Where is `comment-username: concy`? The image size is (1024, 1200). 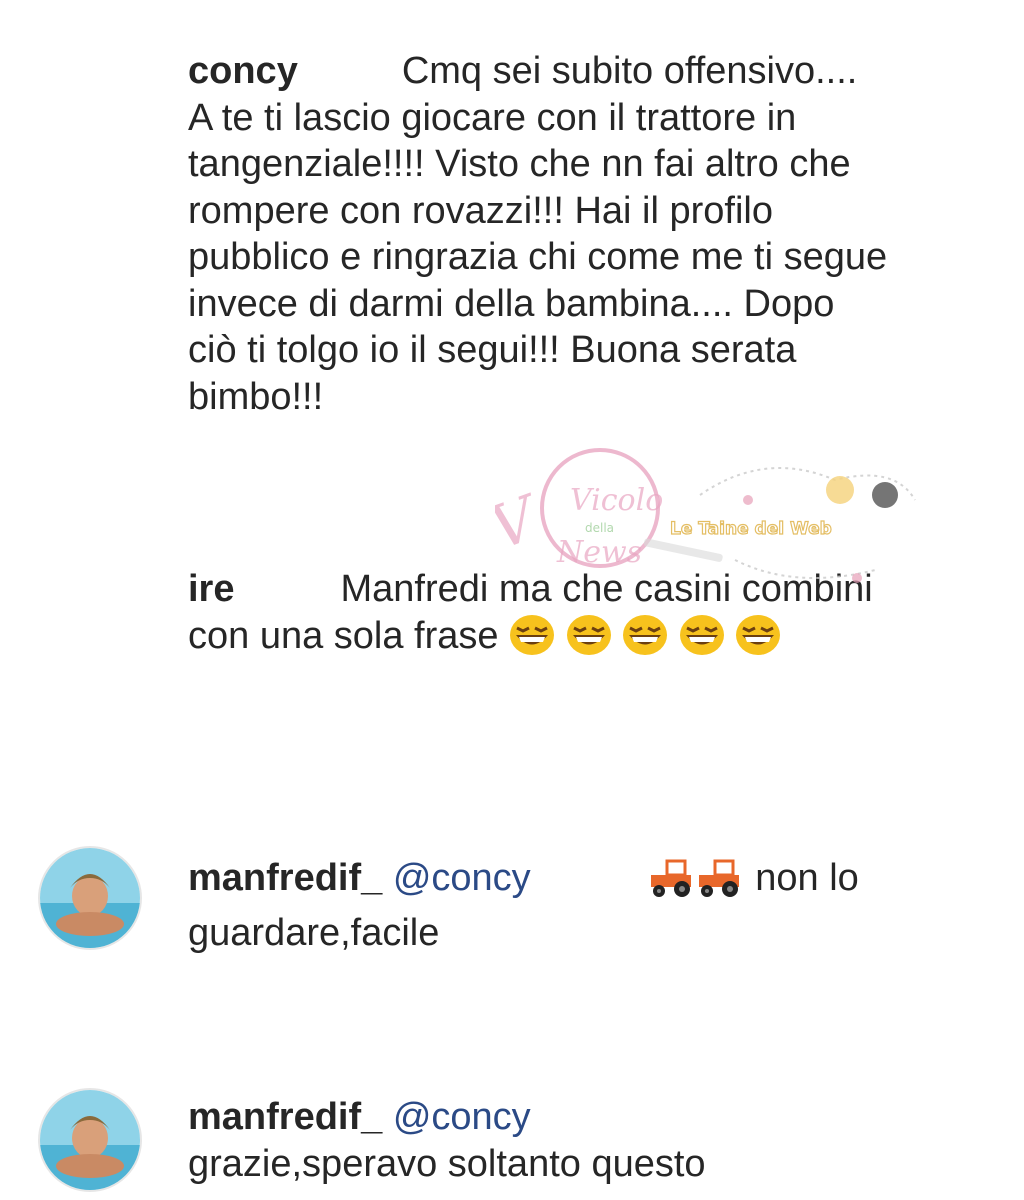
comment-username: concy is located at coordinates (243, 71).